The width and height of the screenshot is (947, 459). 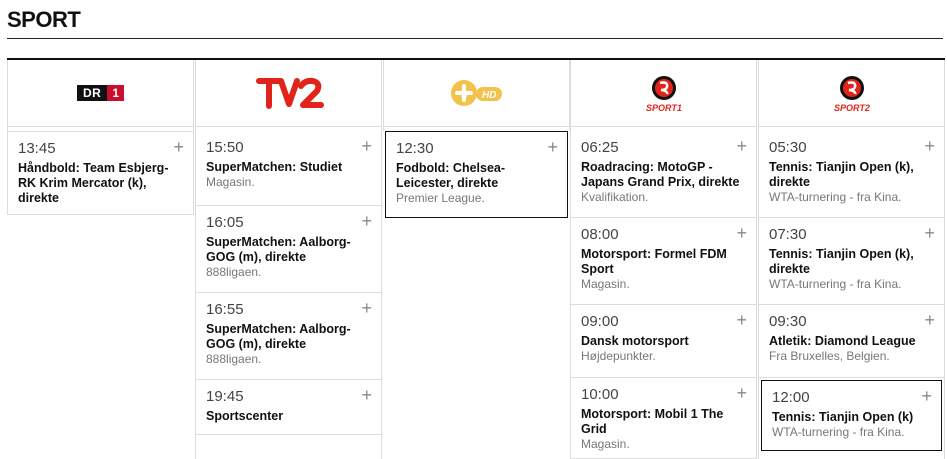 I want to click on tv2-logo-icon, so click(x=289, y=93).